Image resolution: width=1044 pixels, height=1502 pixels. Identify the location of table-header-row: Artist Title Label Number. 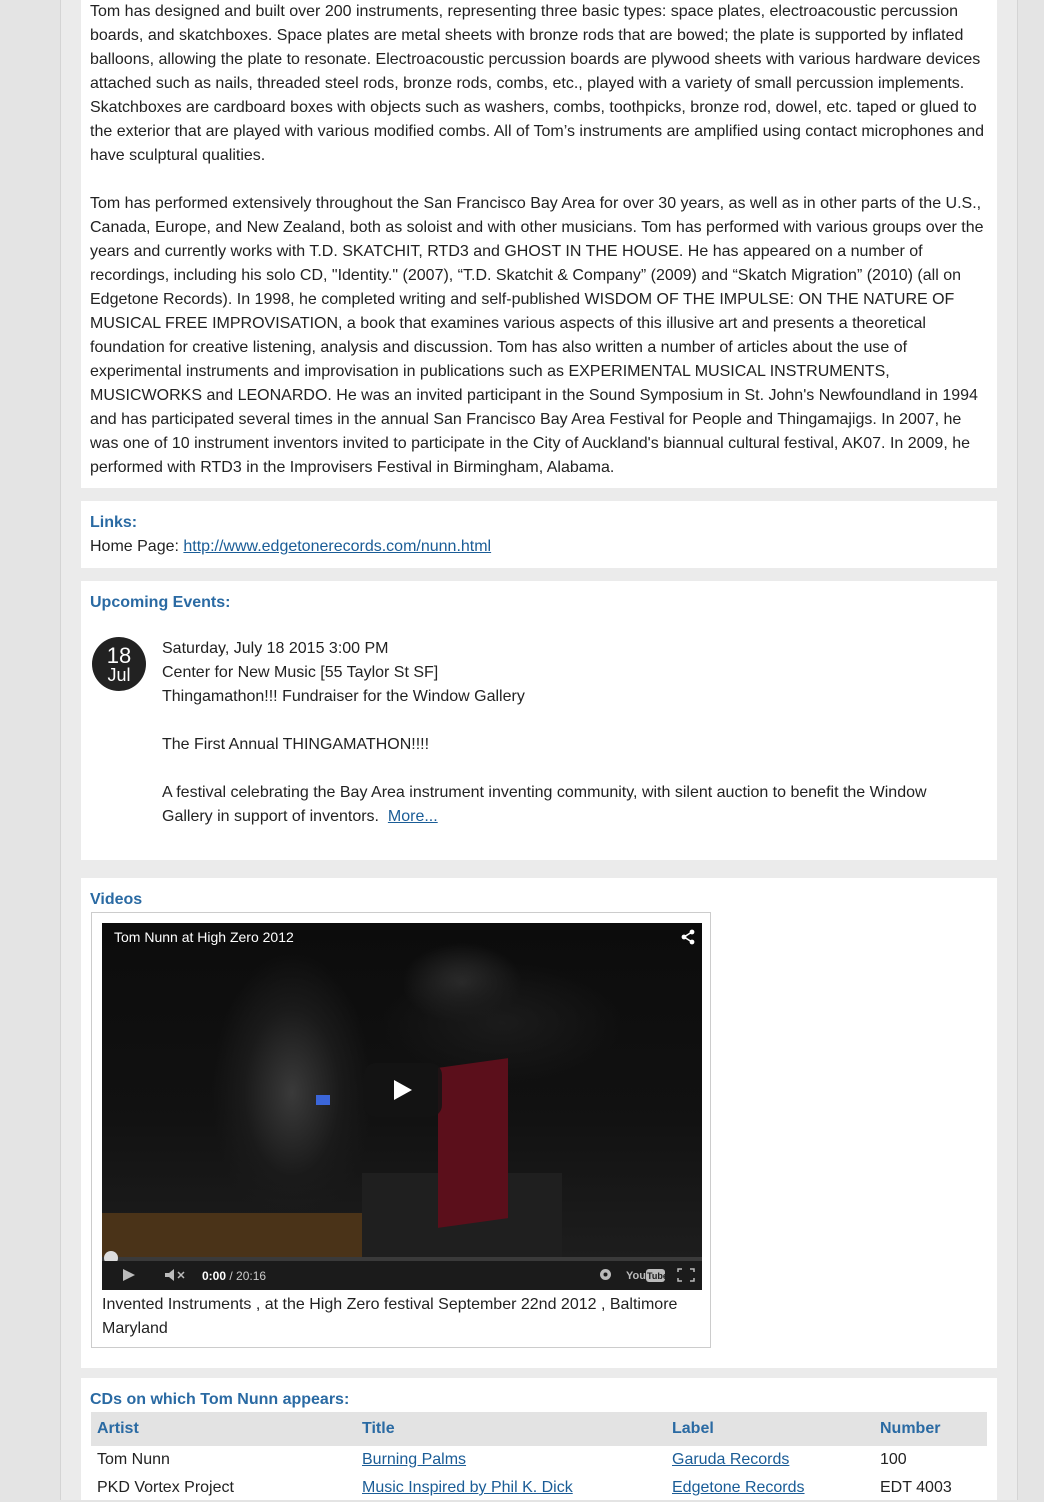
(539, 1429).